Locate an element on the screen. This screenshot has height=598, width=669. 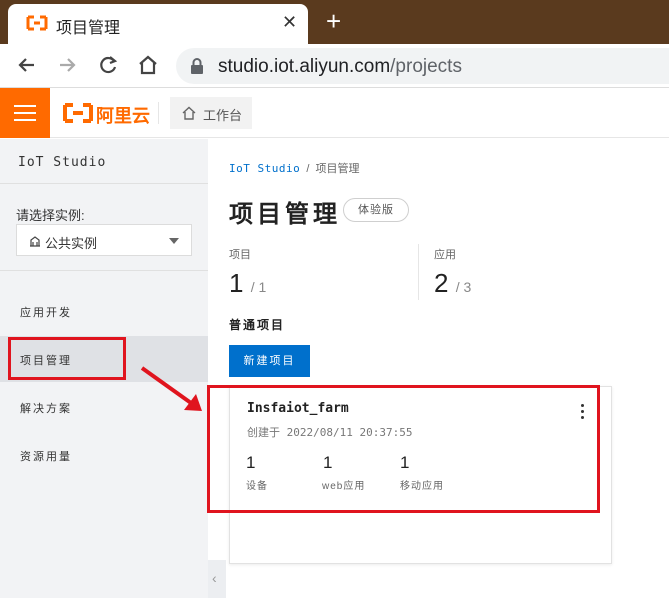
highlight-box-sidebar is located at coordinates (67, 358).